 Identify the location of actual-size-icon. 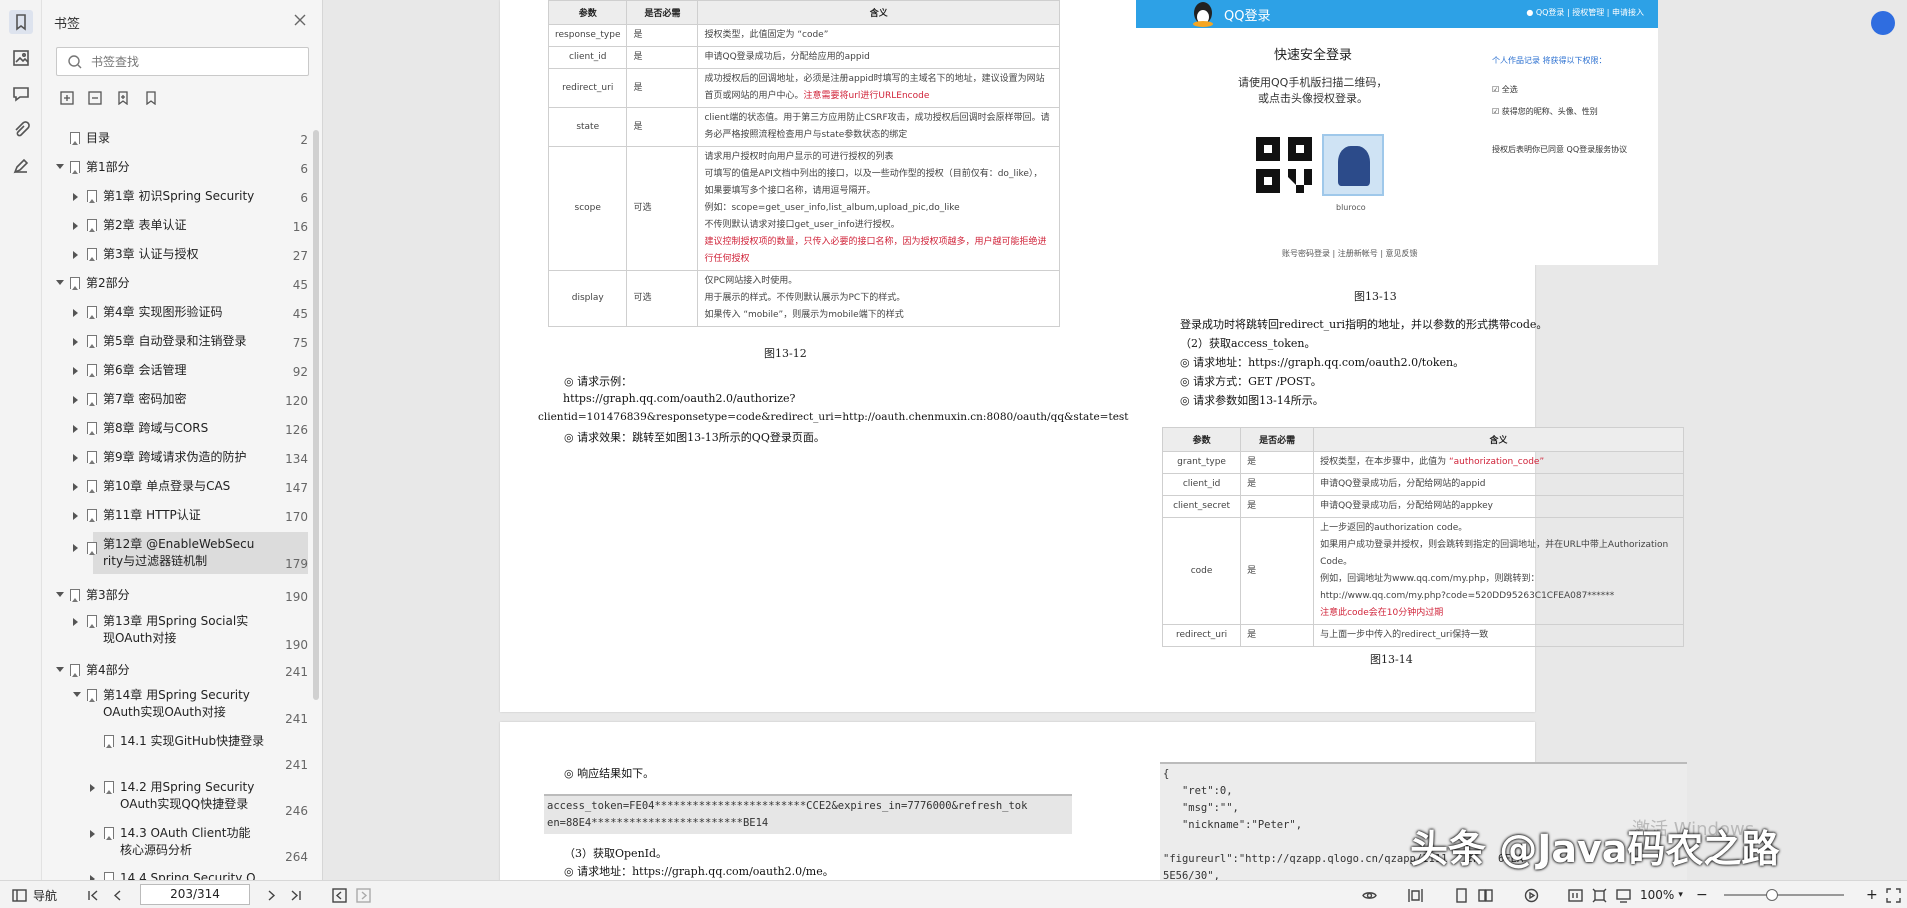
(1575, 895).